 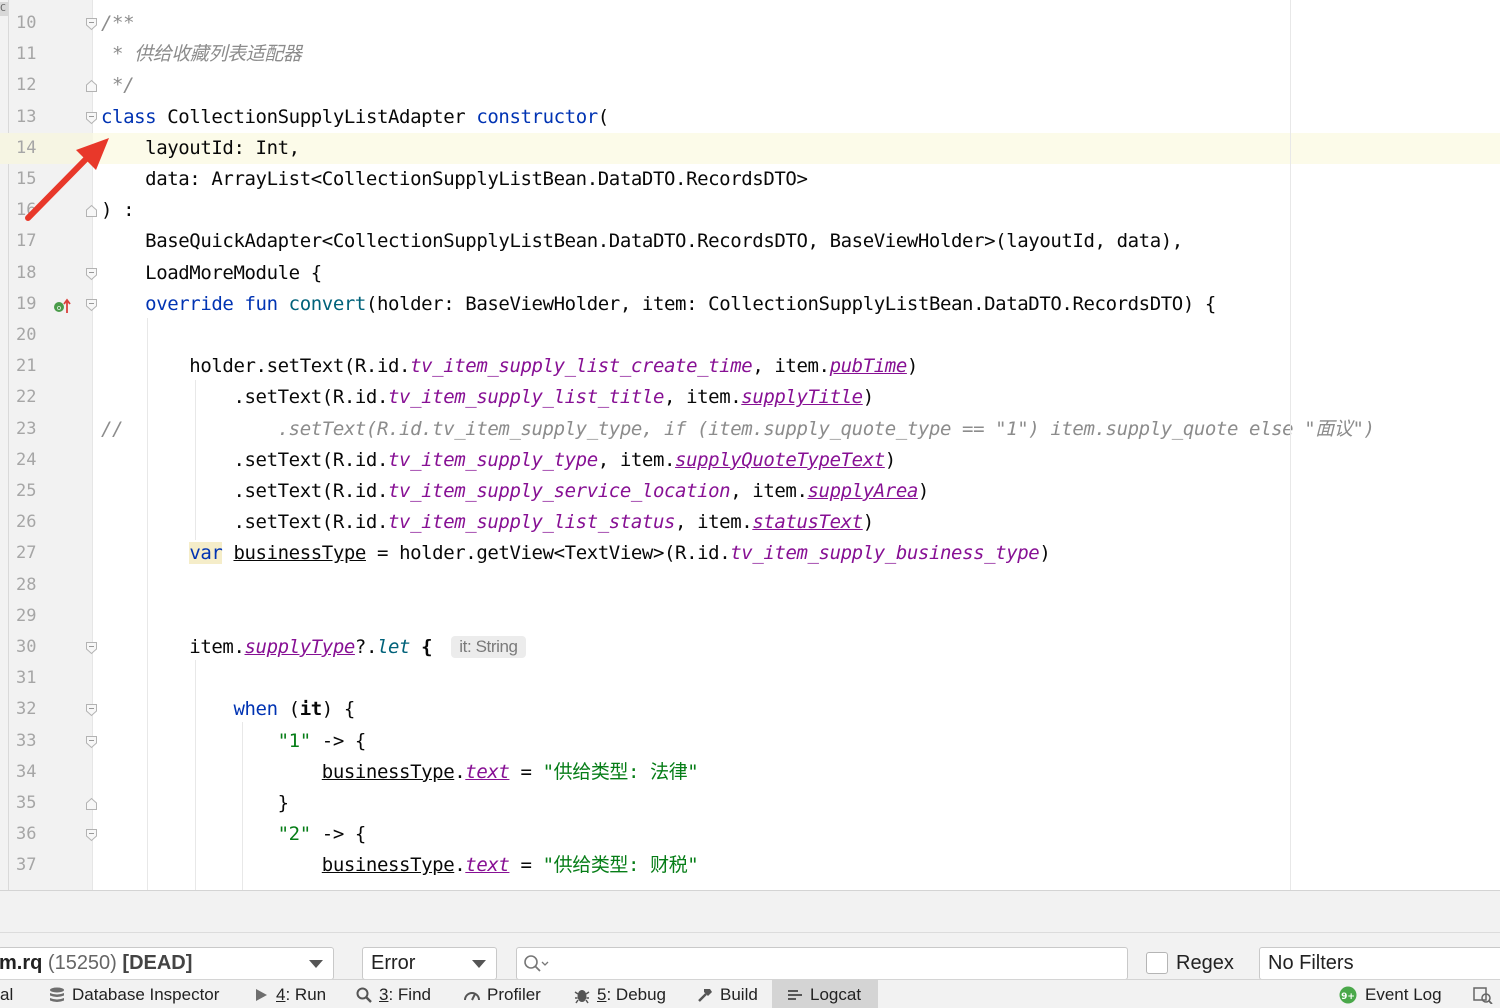 I want to click on code-text: * 供给收藏列表适配器, so click(x=201, y=54).